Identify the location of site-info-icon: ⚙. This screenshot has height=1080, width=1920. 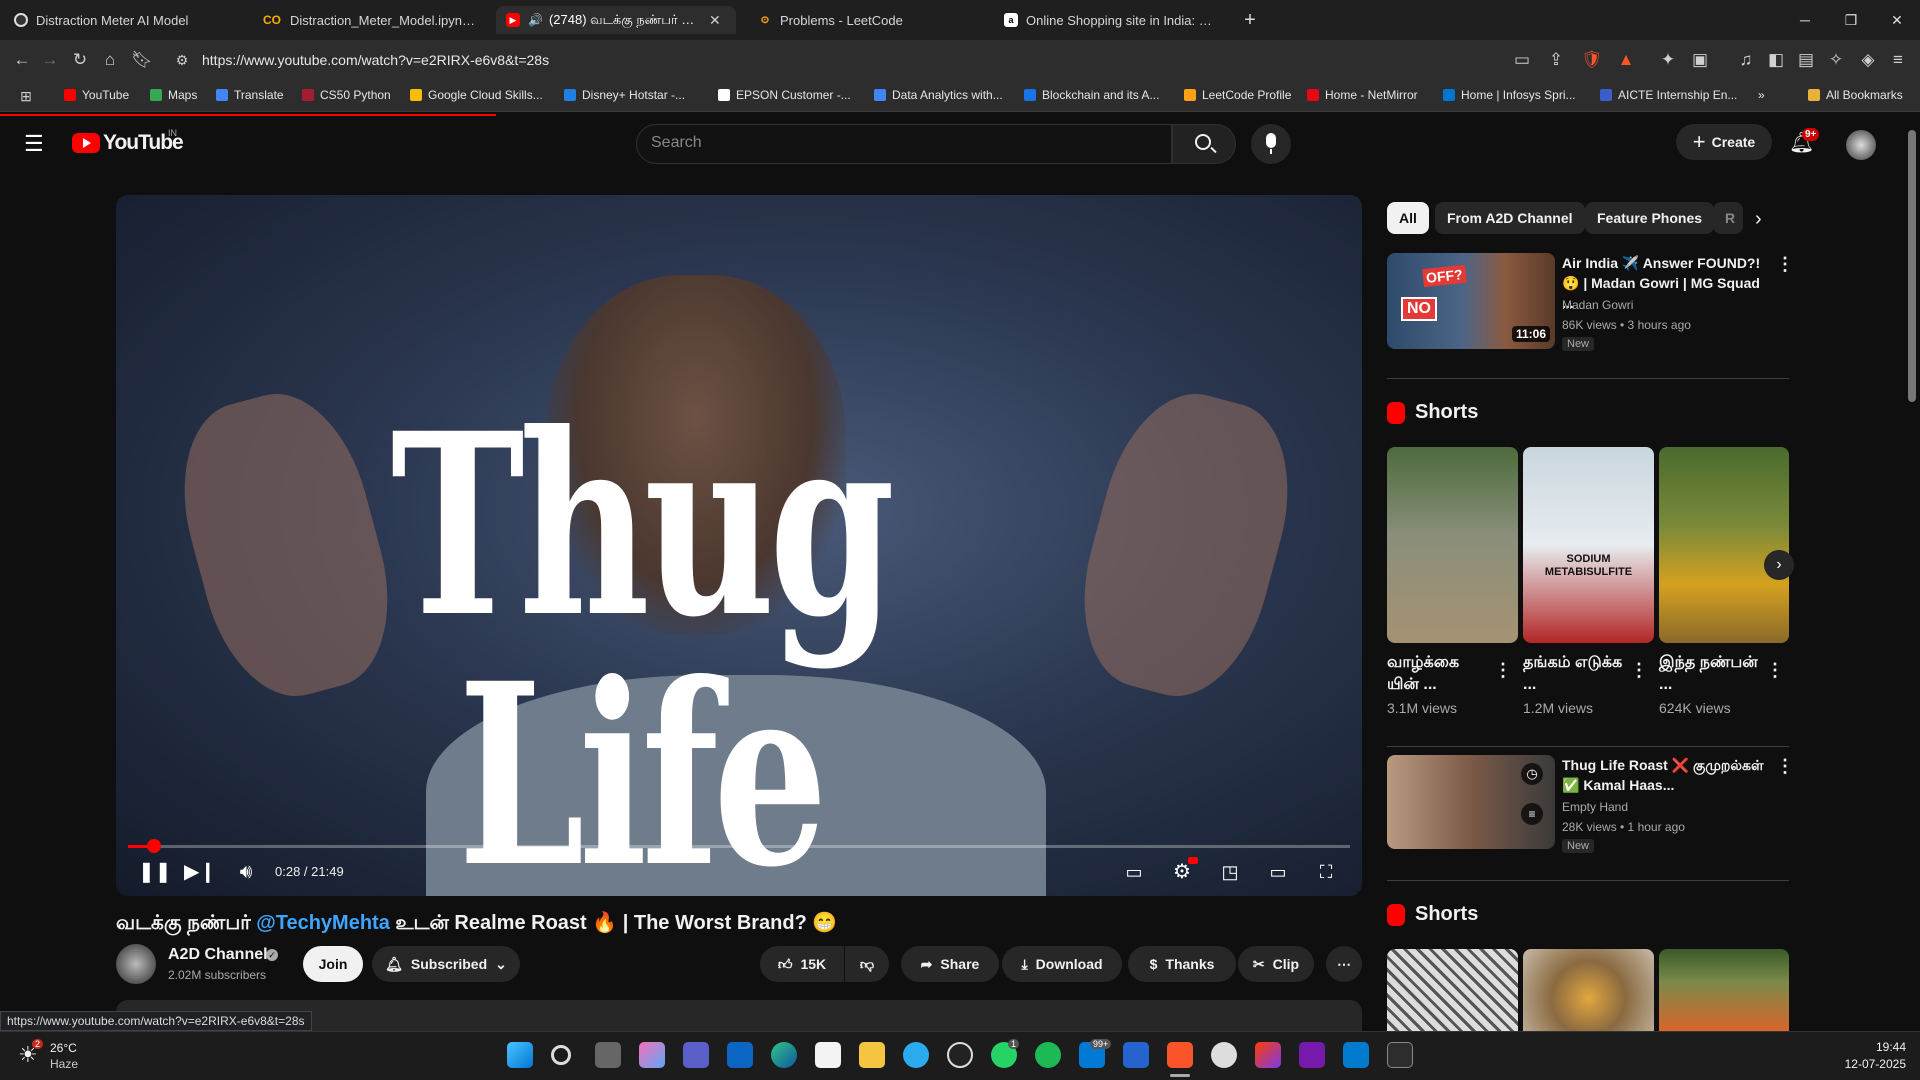
(182, 60).